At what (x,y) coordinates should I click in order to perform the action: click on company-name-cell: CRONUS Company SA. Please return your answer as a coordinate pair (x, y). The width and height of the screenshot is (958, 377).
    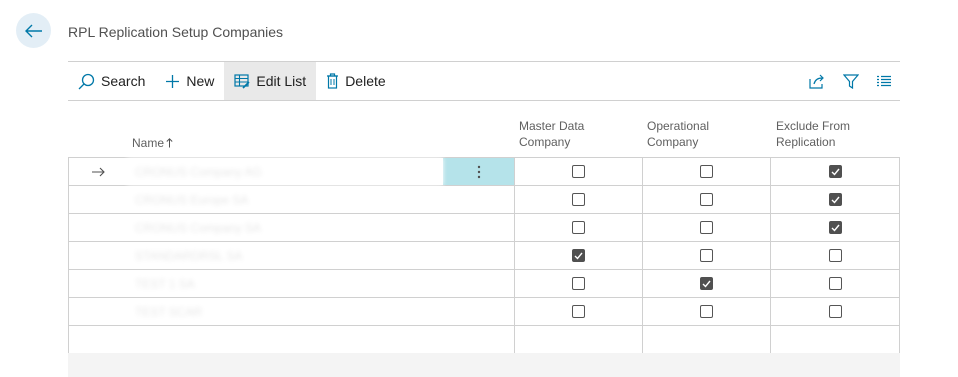
    Looking at the image, I should click on (285, 227).